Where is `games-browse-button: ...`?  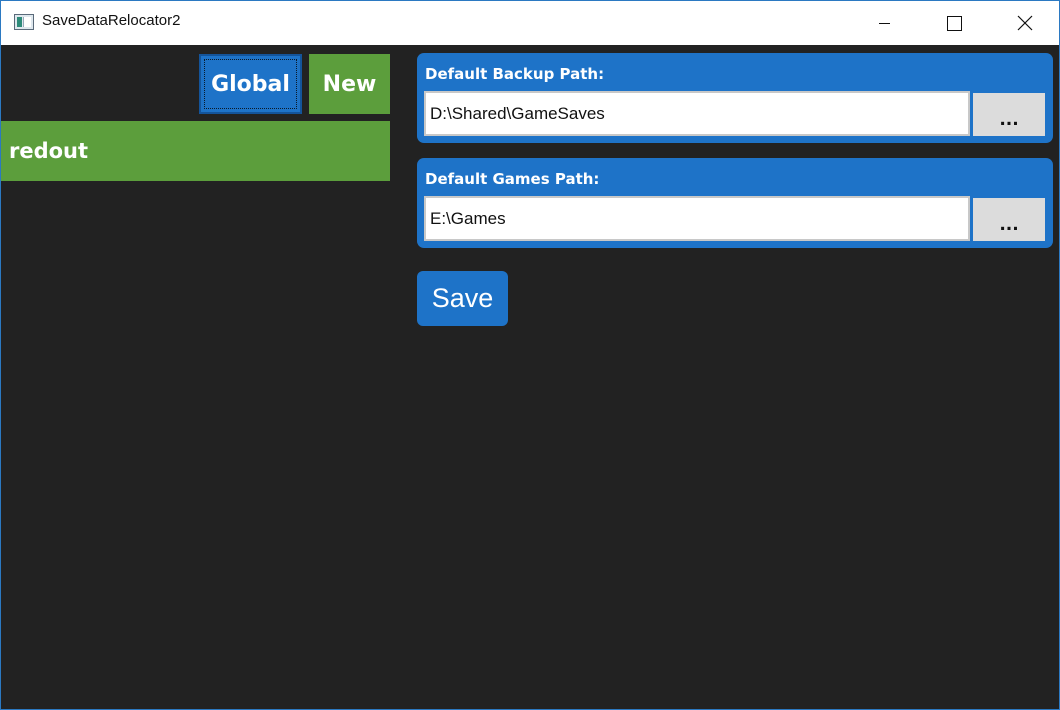 games-browse-button: ... is located at coordinates (1009, 219).